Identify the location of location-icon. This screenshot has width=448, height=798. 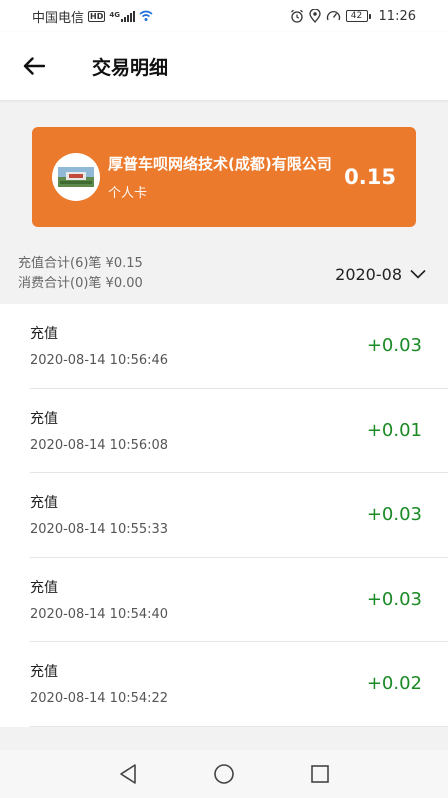
(314, 16).